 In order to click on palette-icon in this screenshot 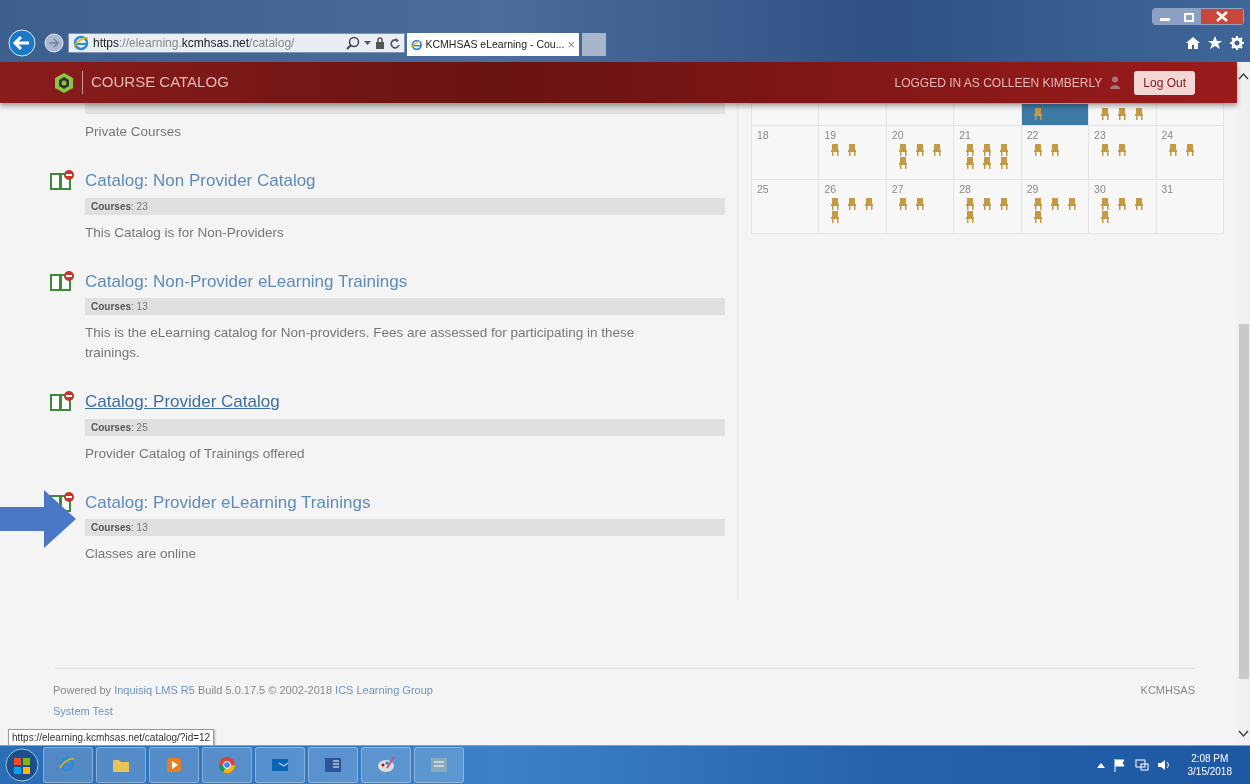, I will do `click(386, 765)`.